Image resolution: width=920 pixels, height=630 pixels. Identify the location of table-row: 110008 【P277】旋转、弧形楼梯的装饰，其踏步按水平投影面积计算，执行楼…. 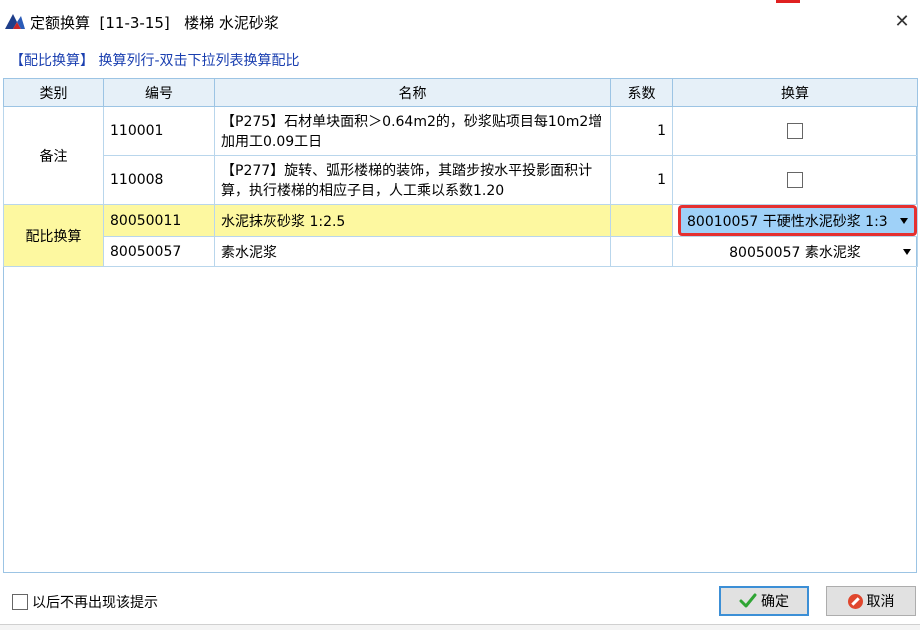
(461, 180).